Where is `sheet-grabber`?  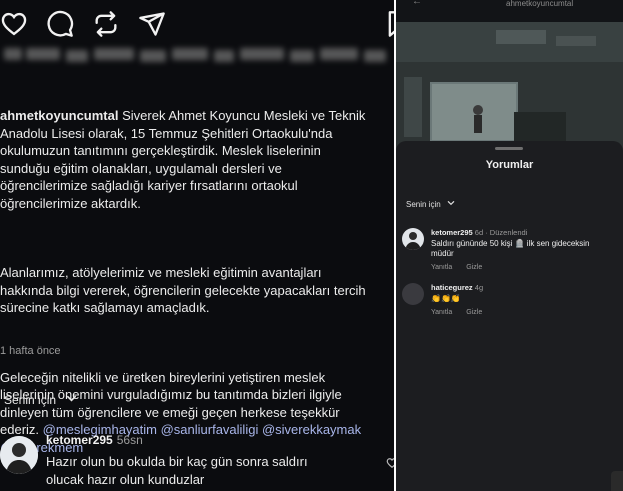 sheet-grabber is located at coordinates (509, 148).